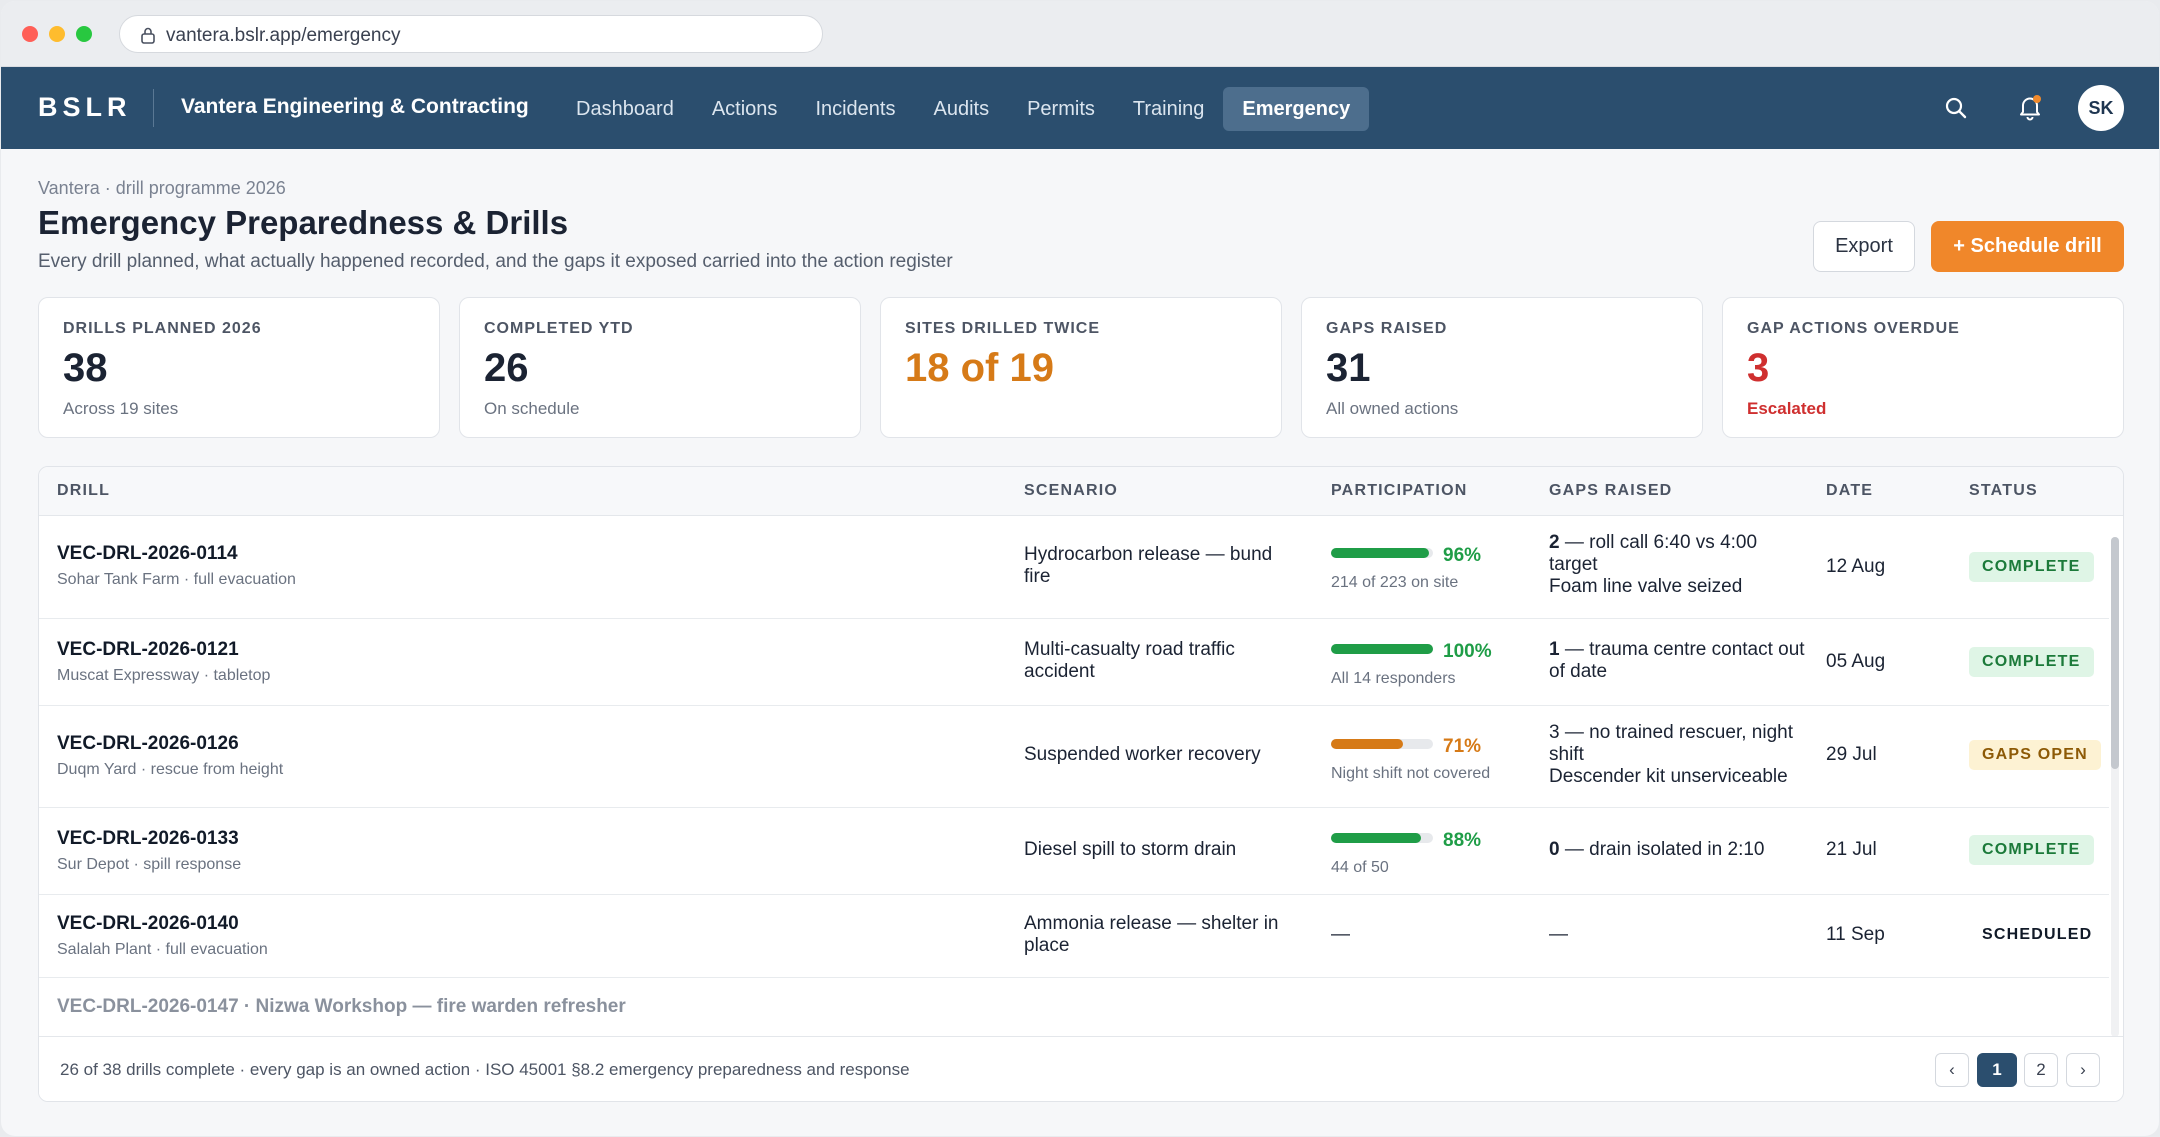 The width and height of the screenshot is (2160, 1137). I want to click on nav-item-emergency: Emergency, so click(1296, 109).